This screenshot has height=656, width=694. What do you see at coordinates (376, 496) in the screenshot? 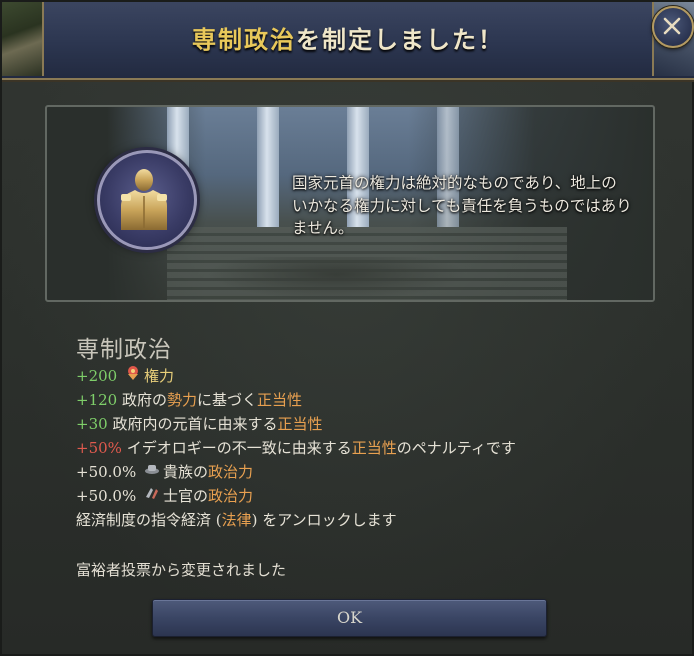
I see `effect-officers-clout: +50.0% 士官の政治力` at bounding box center [376, 496].